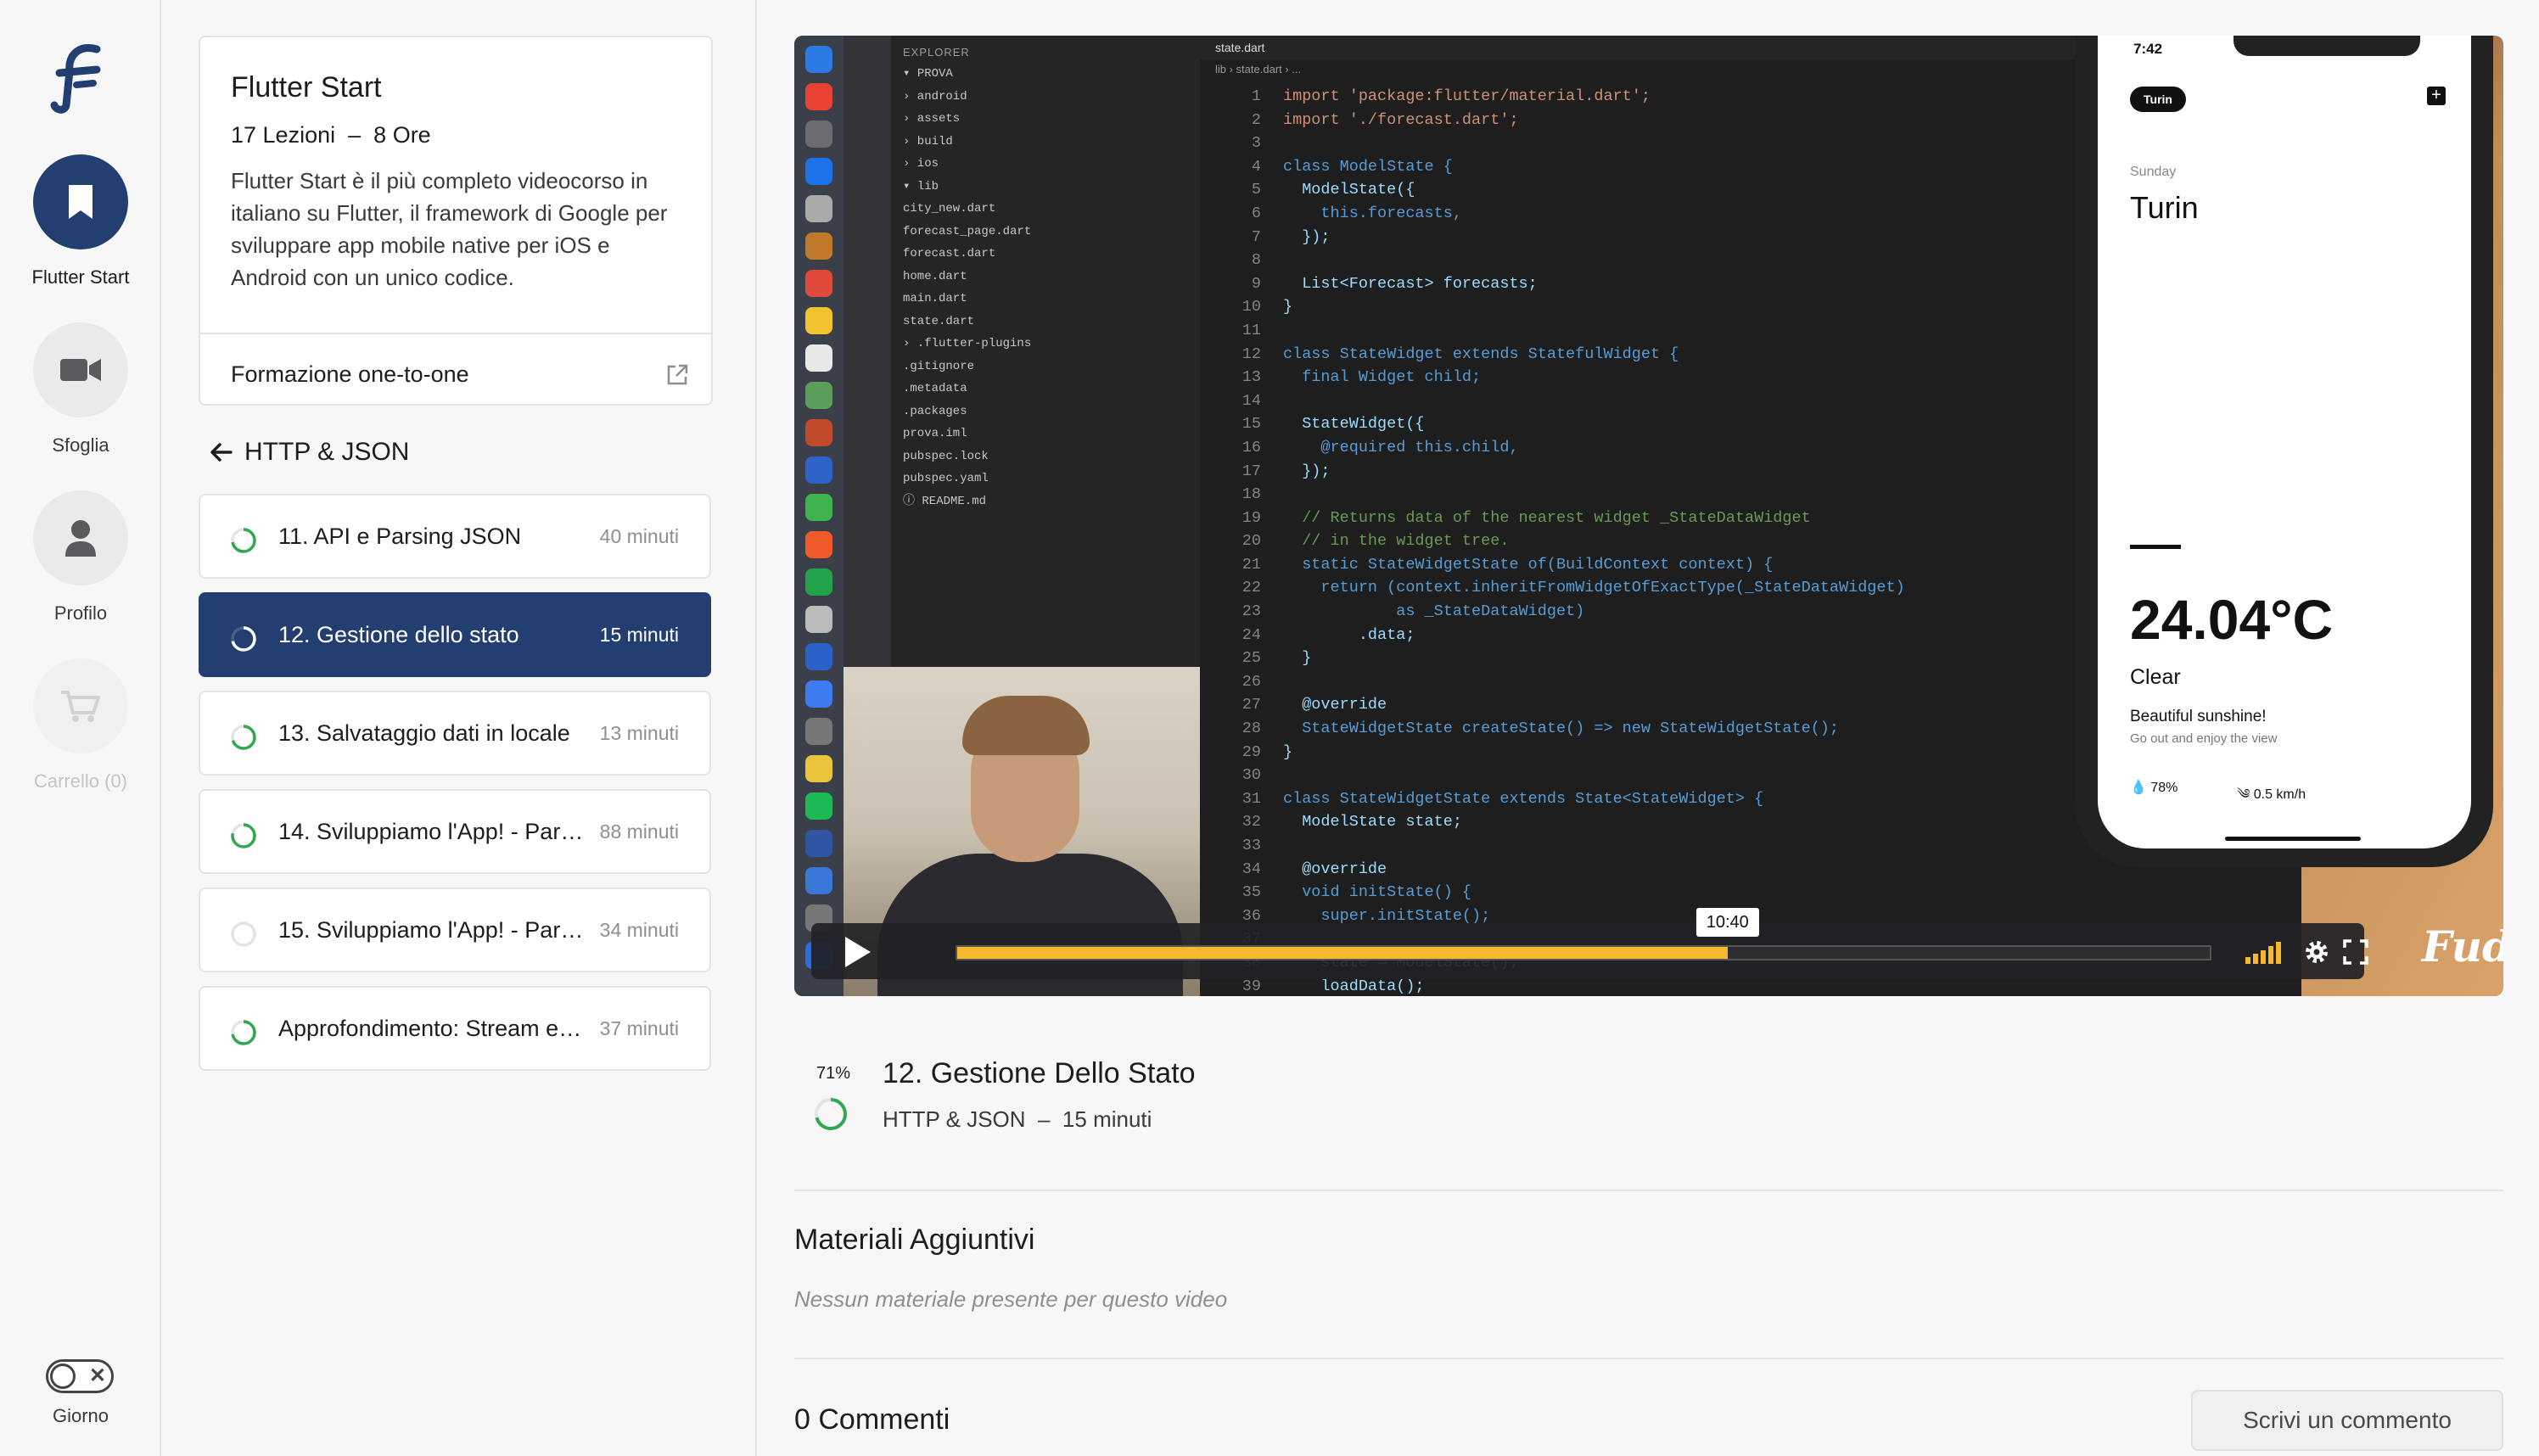  Describe the element at coordinates (1256, 143) in the screenshot. I see `line-number: 3` at that location.